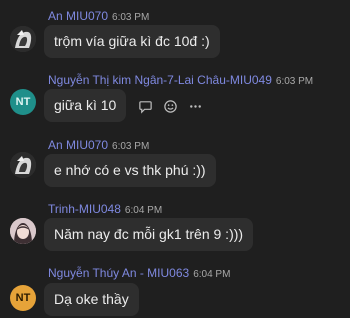 This screenshot has height=318, width=350. I want to click on message-bubble: Năm nay đc mỗi gk1 trên 9 :))), so click(149, 234).